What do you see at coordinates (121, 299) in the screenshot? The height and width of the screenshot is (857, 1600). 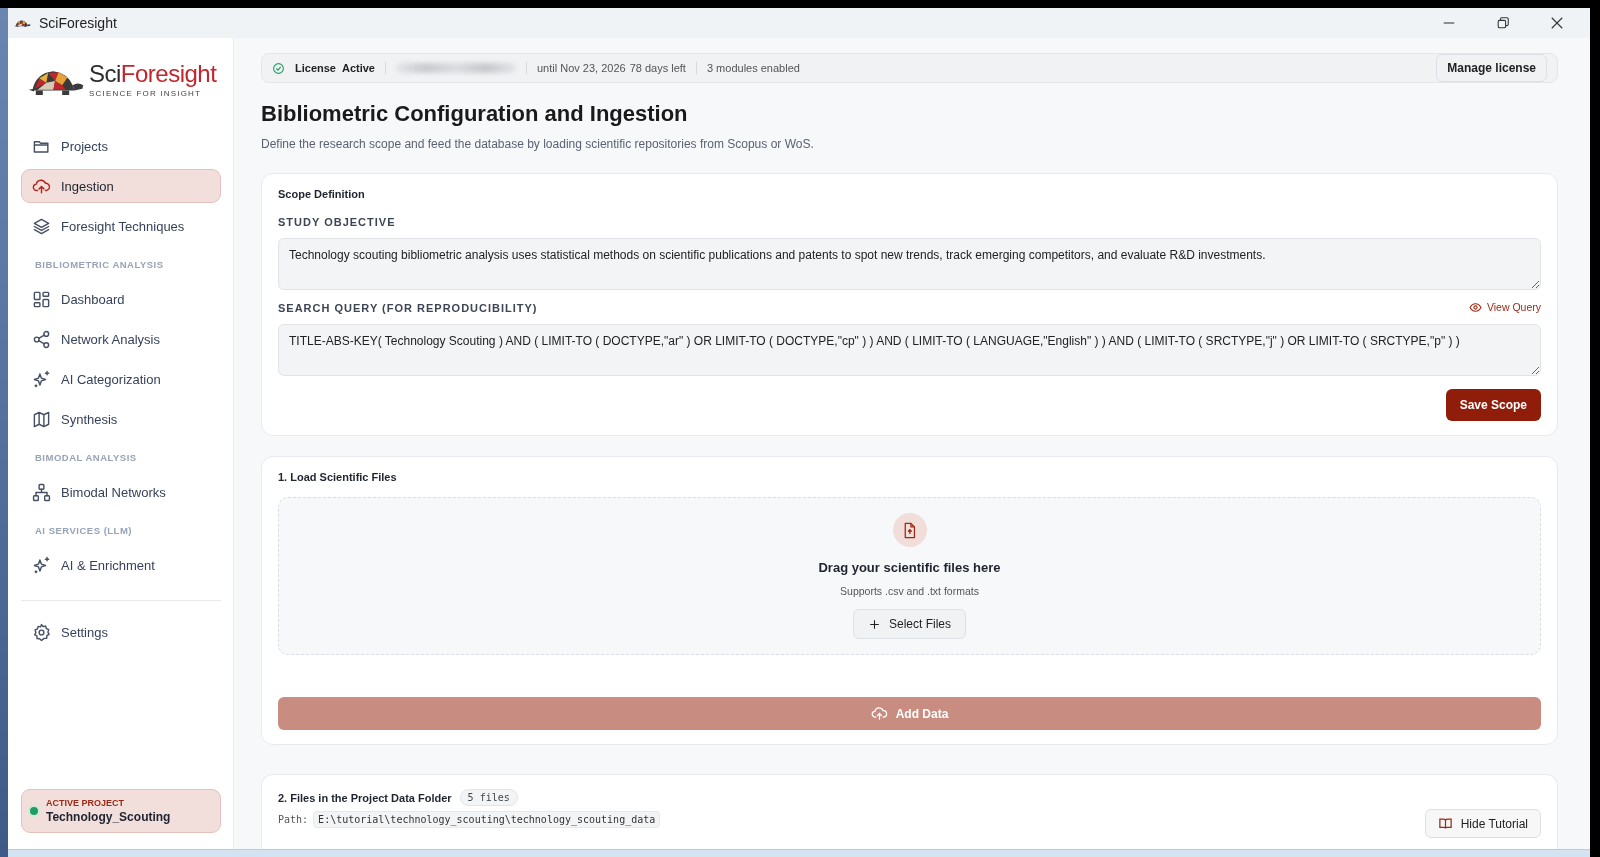 I see `nav-item: Dashboard` at bounding box center [121, 299].